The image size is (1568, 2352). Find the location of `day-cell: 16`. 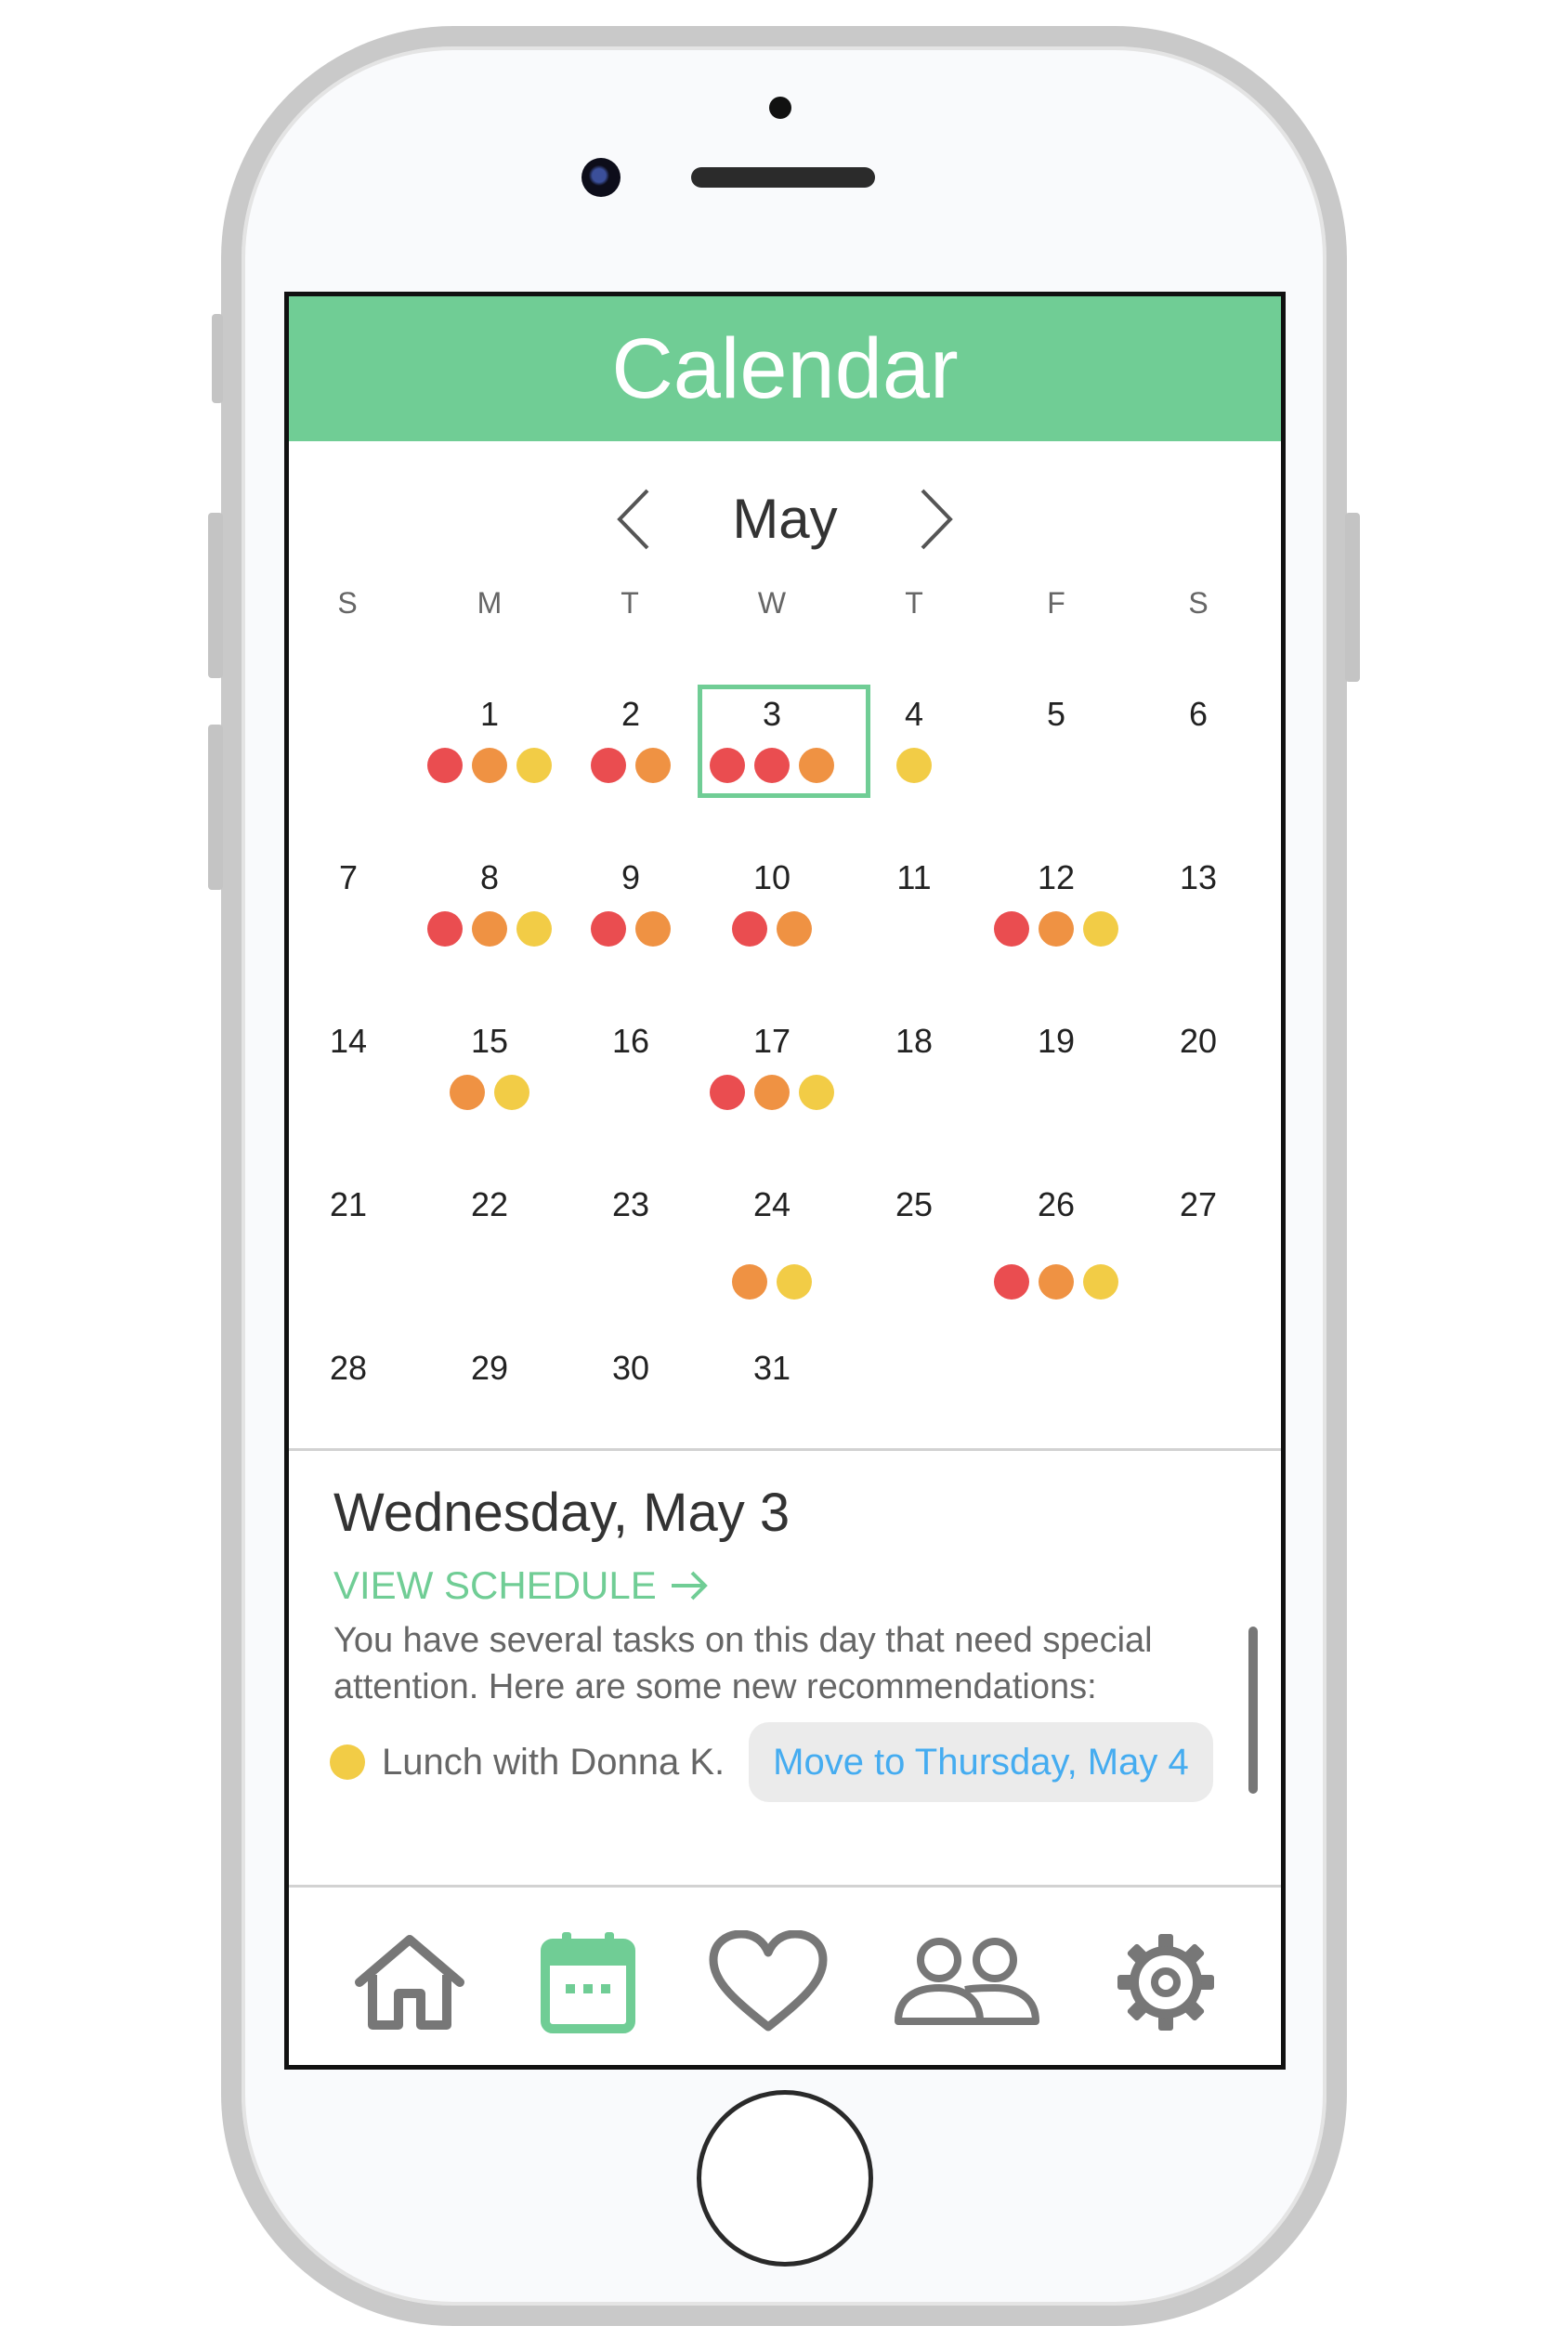

day-cell: 16 is located at coordinates (630, 1083).